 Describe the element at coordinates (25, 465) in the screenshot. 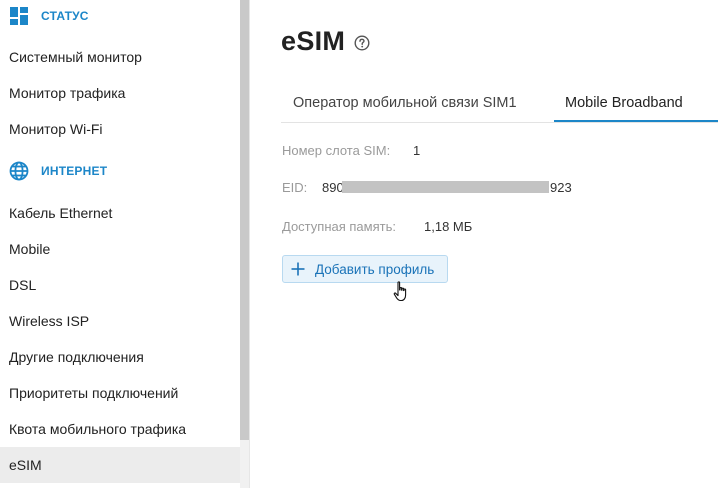

I see `sidebar-item-label: eSIM` at that location.